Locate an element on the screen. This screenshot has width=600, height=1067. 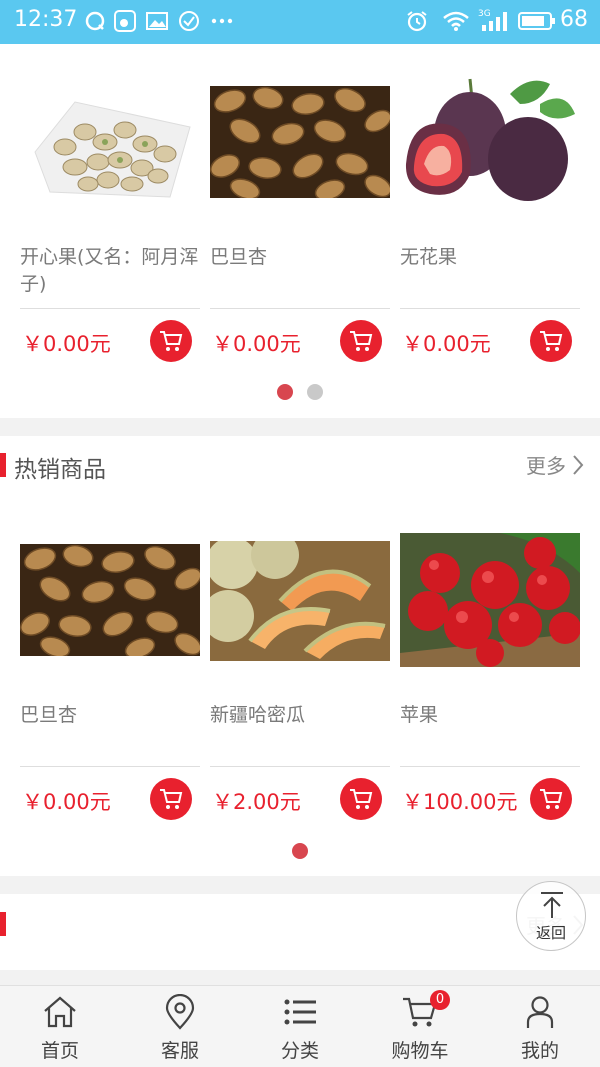
tab-profile: 我的 is located at coordinates (540, 1026).